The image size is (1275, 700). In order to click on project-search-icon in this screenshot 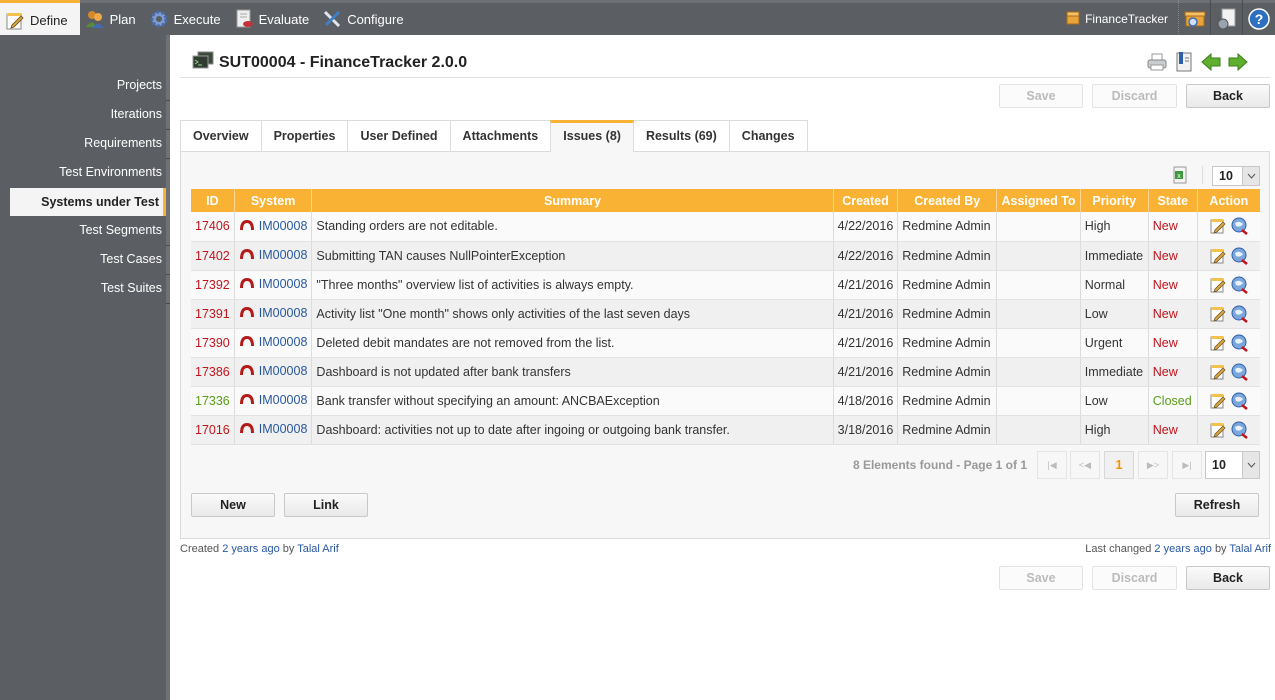, I will do `click(1195, 19)`.